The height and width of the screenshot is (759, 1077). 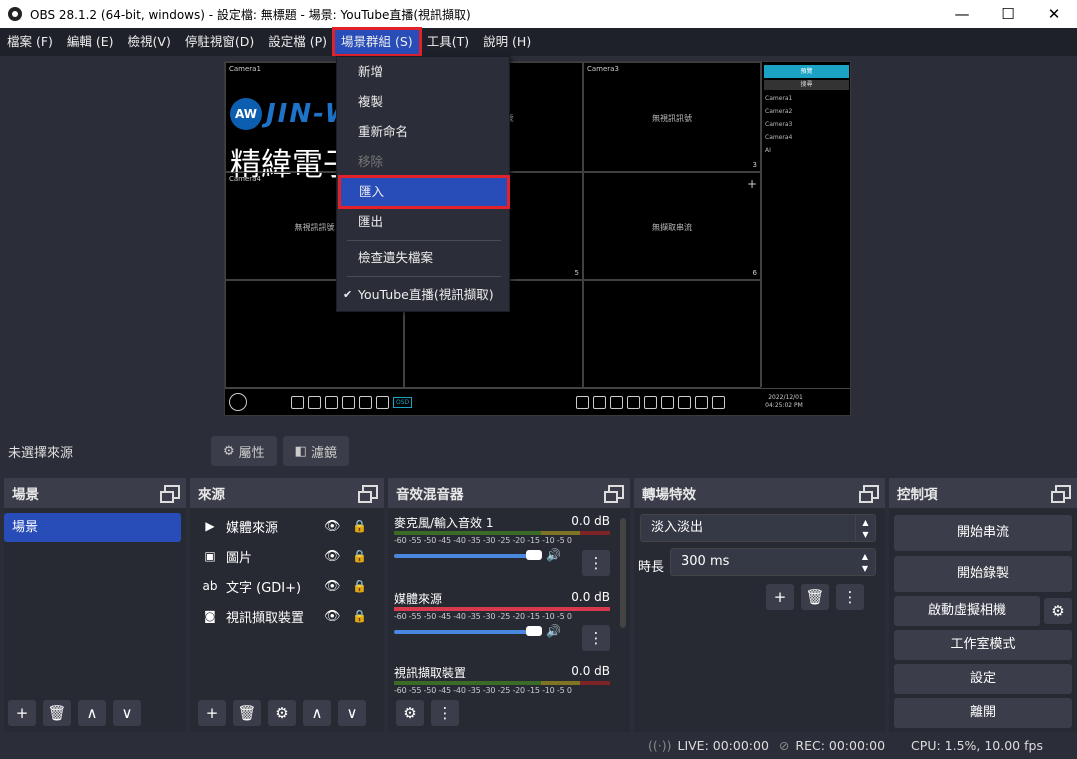 I want to click on dock-title: 來源, so click(x=211, y=495).